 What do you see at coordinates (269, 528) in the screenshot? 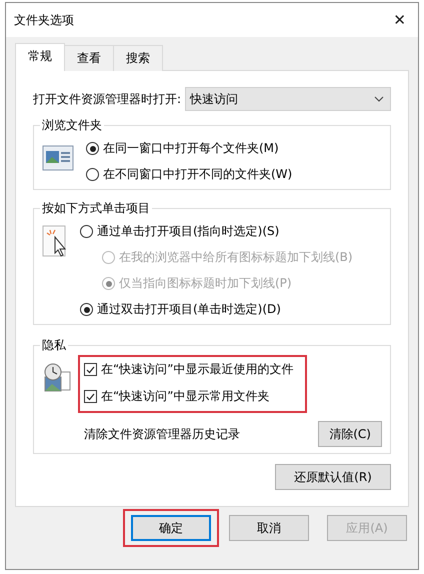
I see `dialog-button: 取消` at bounding box center [269, 528].